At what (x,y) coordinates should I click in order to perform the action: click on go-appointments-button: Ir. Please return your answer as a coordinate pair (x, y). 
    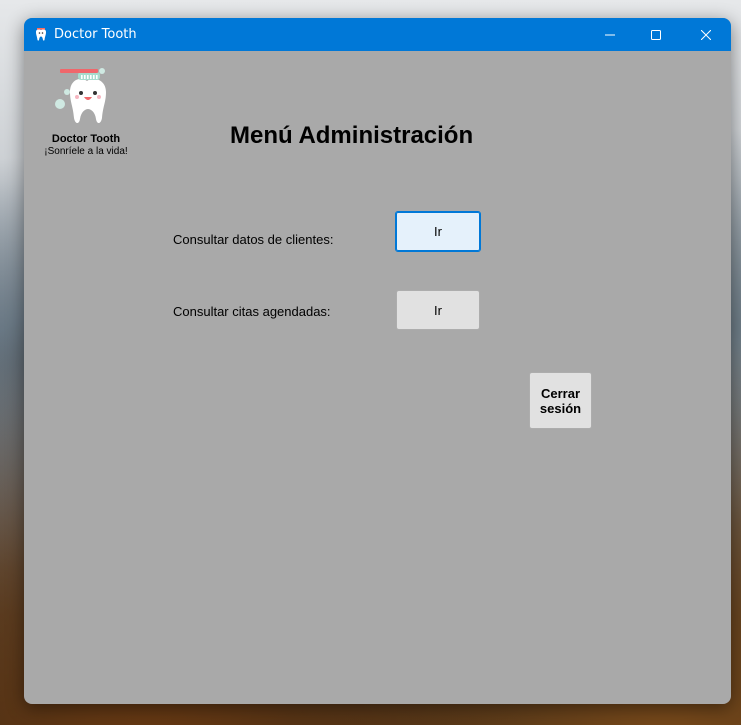
    Looking at the image, I should click on (438, 310).